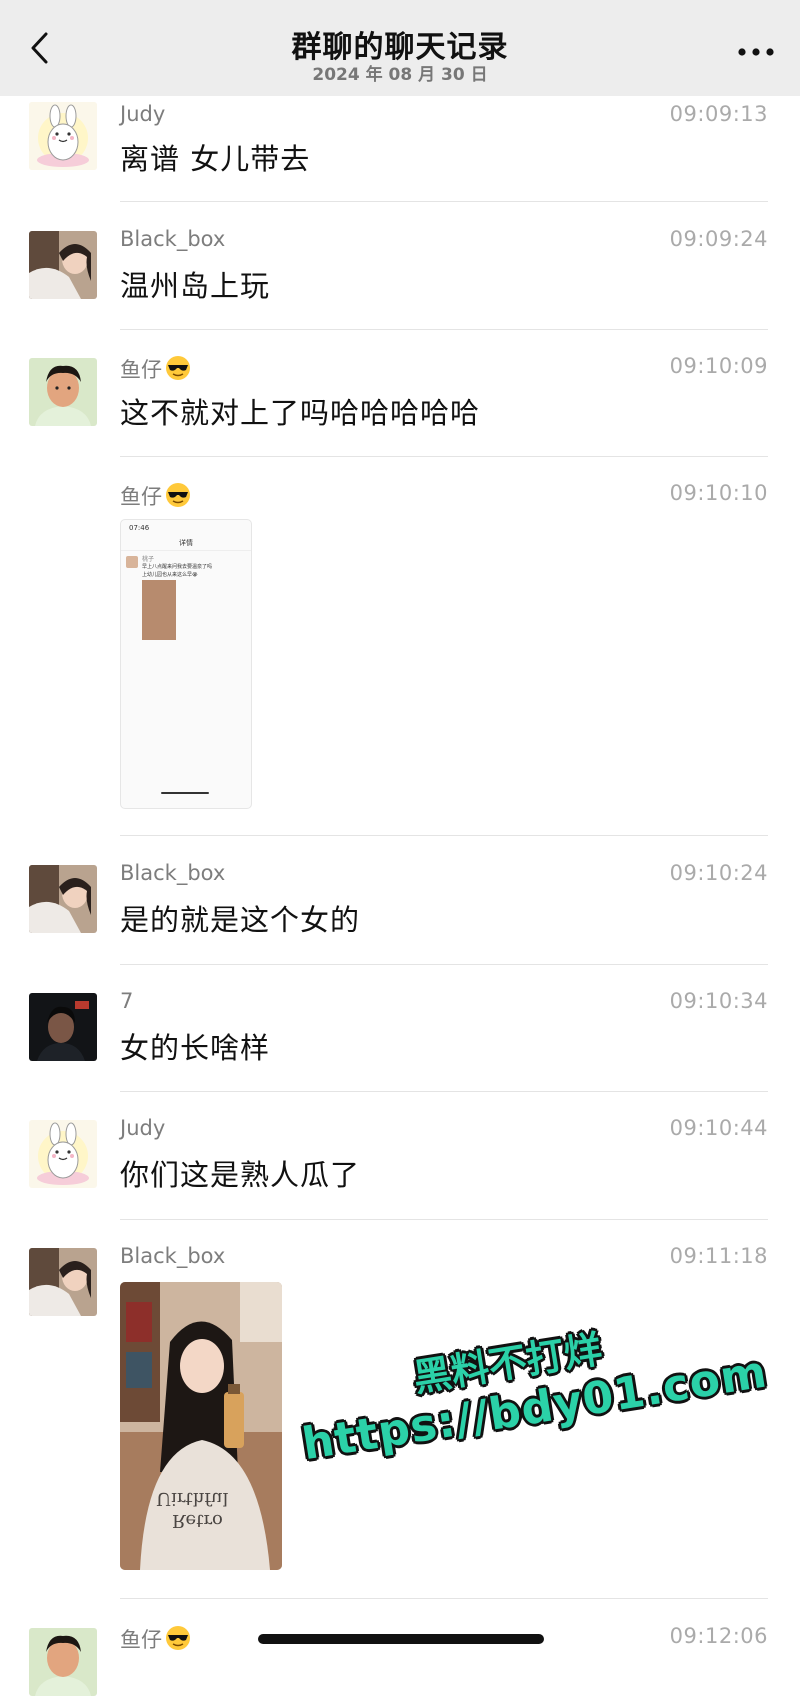 The image size is (800, 1696). What do you see at coordinates (186, 664) in the screenshot?
I see `screenshot-thumbnail: 07:46 详情 桃子 早上八点醒来问我去要温泉了吗 上幼儿园也从来这么早😭` at bounding box center [186, 664].